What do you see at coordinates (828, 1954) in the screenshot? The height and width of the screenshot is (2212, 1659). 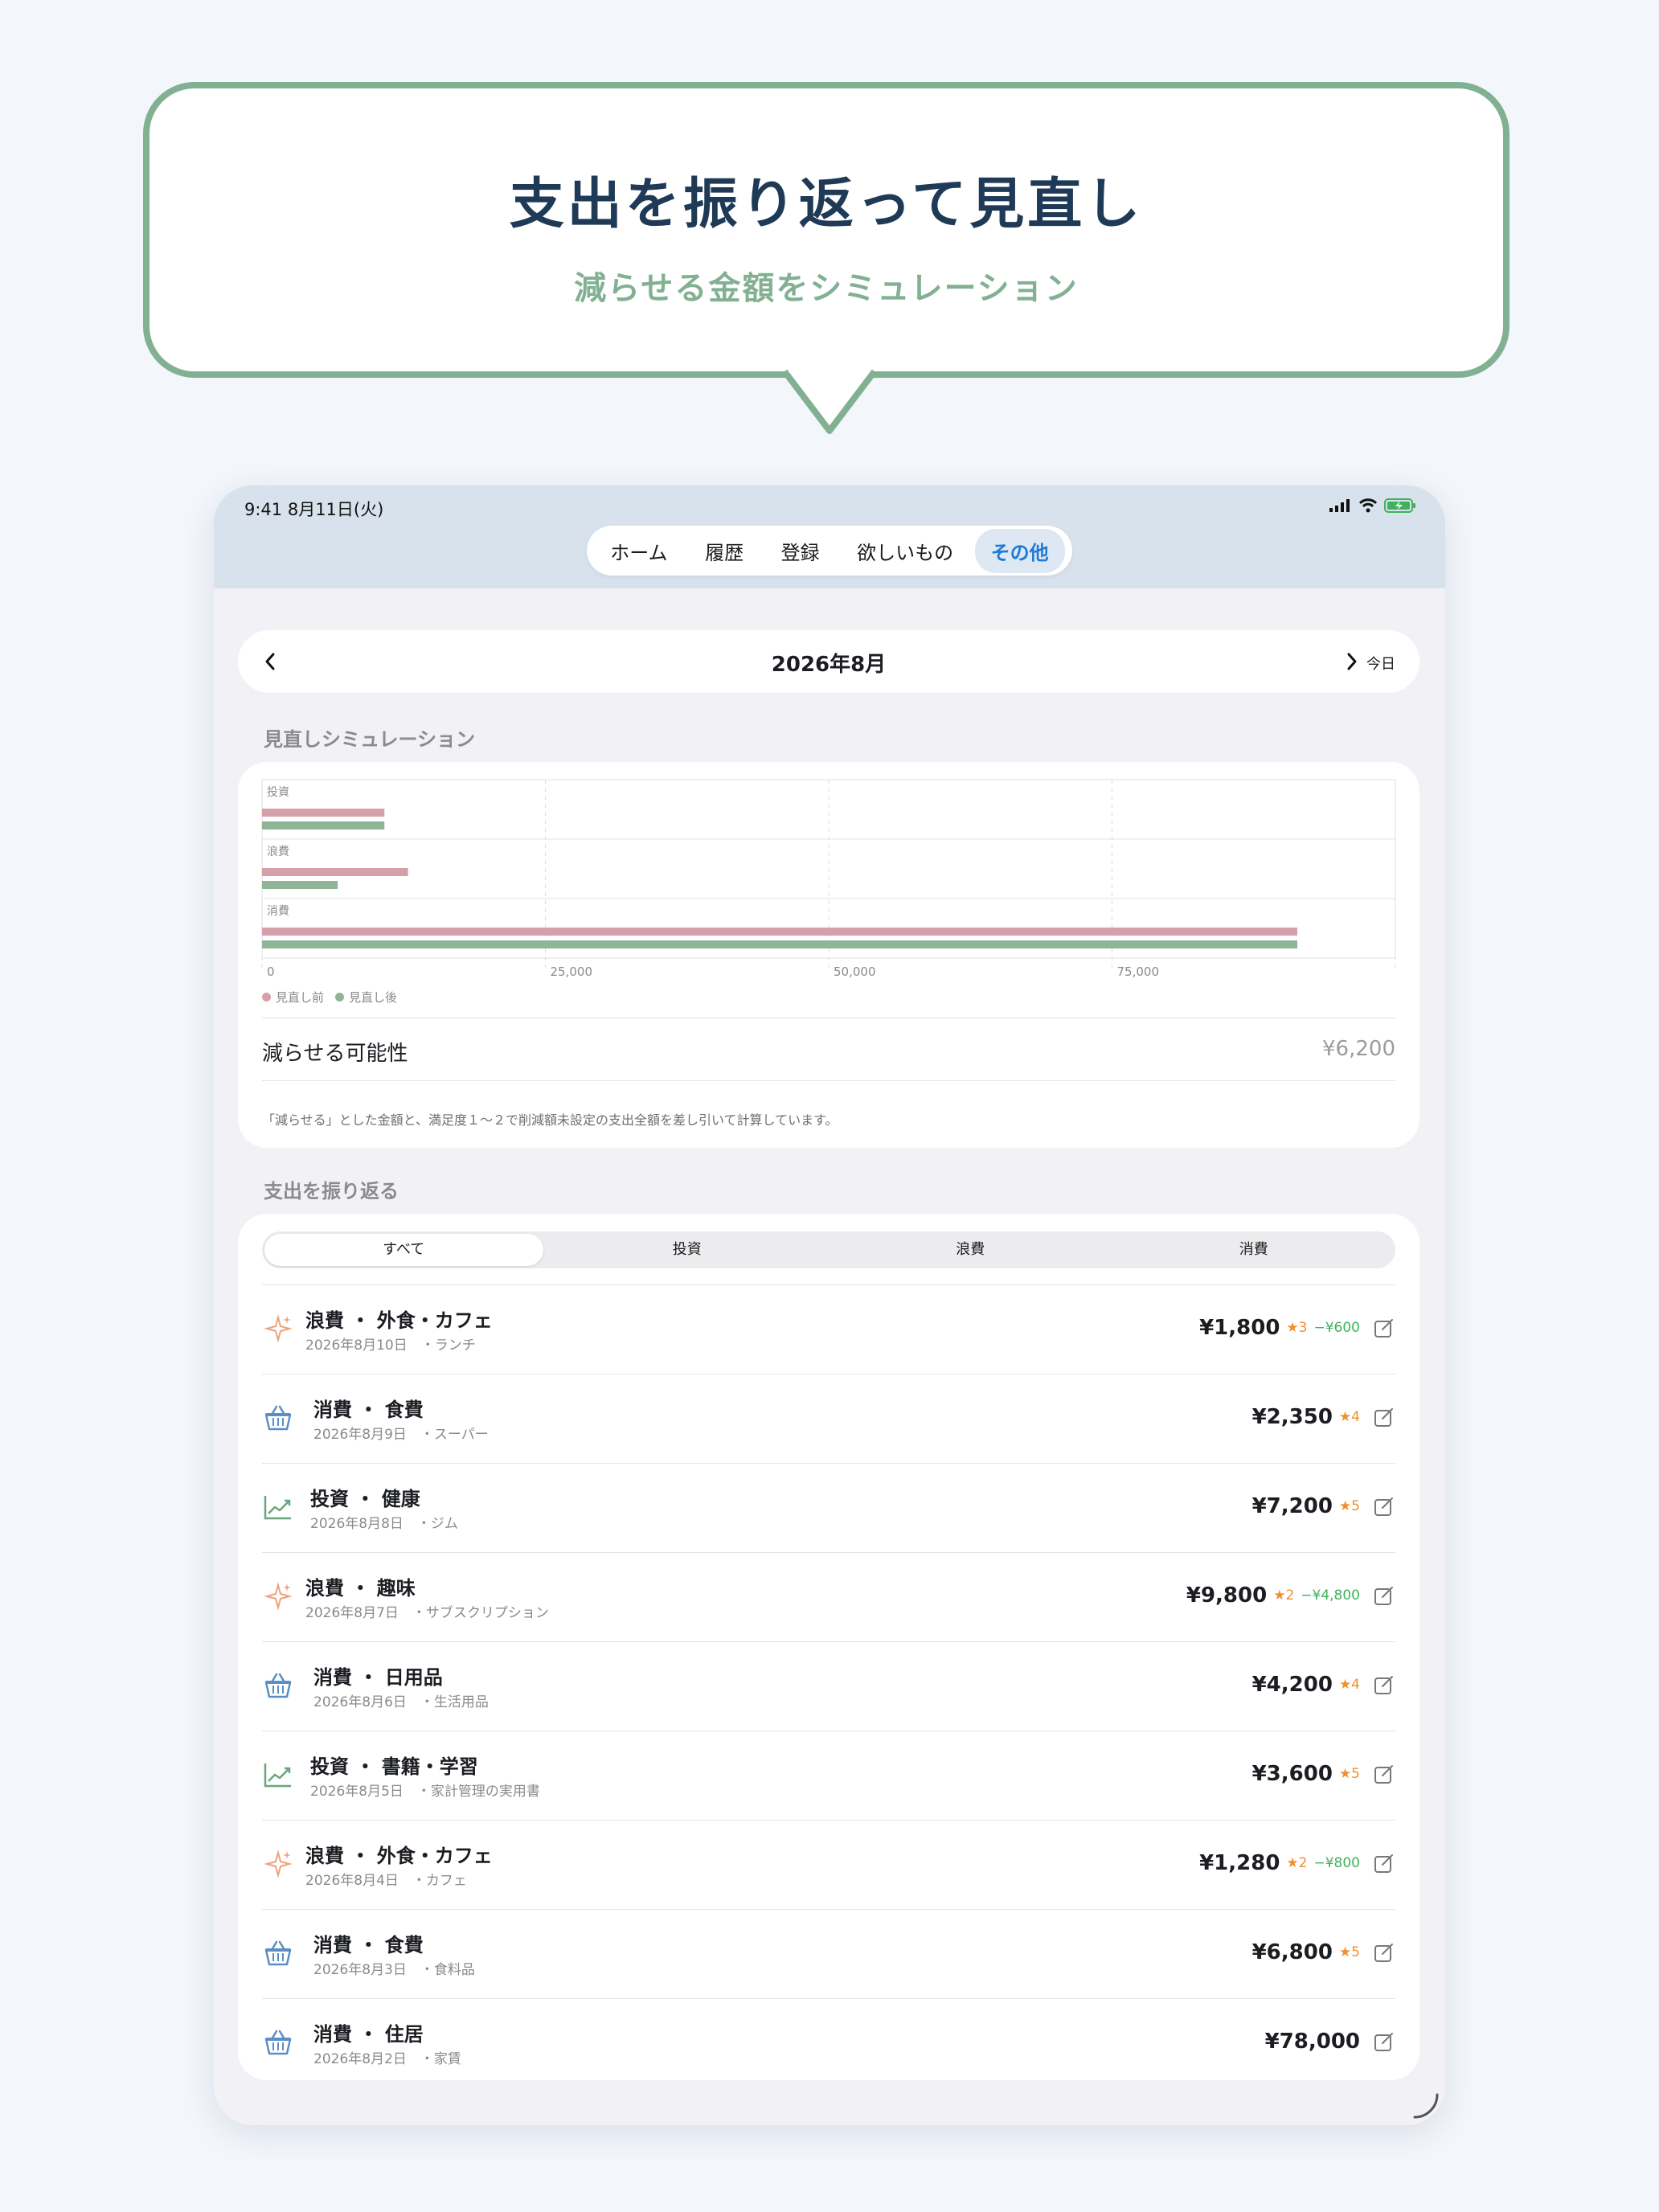 I see `expense-row: 消費 ・ 食費 2026年8月3日 ・食料品 ¥6,800 ★5` at bounding box center [828, 1954].